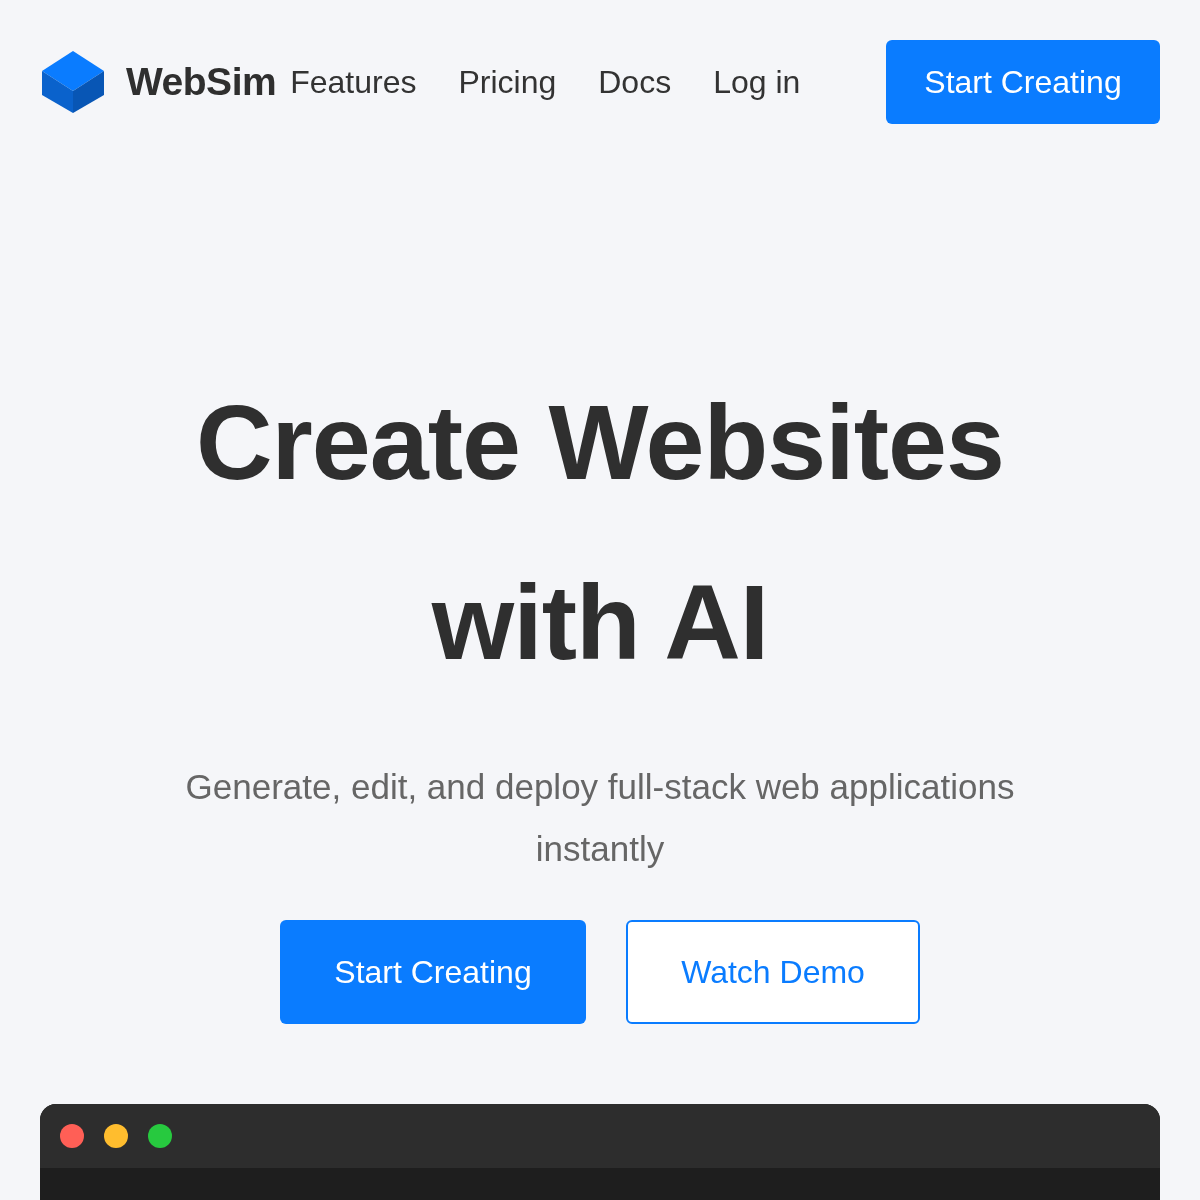 This screenshot has width=1200, height=1200. What do you see at coordinates (600, 442) in the screenshot?
I see `hero-title: Create Websites` at bounding box center [600, 442].